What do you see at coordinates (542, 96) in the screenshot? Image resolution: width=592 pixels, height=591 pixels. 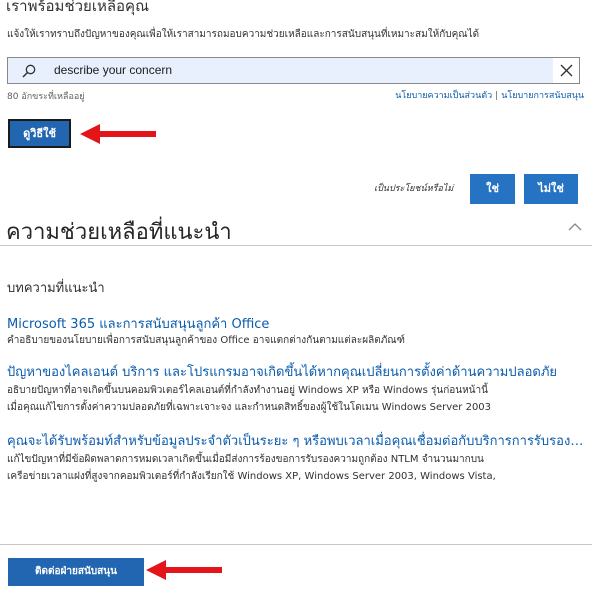 I see `support-policy-link: นโยบายการสนับสนุน` at bounding box center [542, 96].